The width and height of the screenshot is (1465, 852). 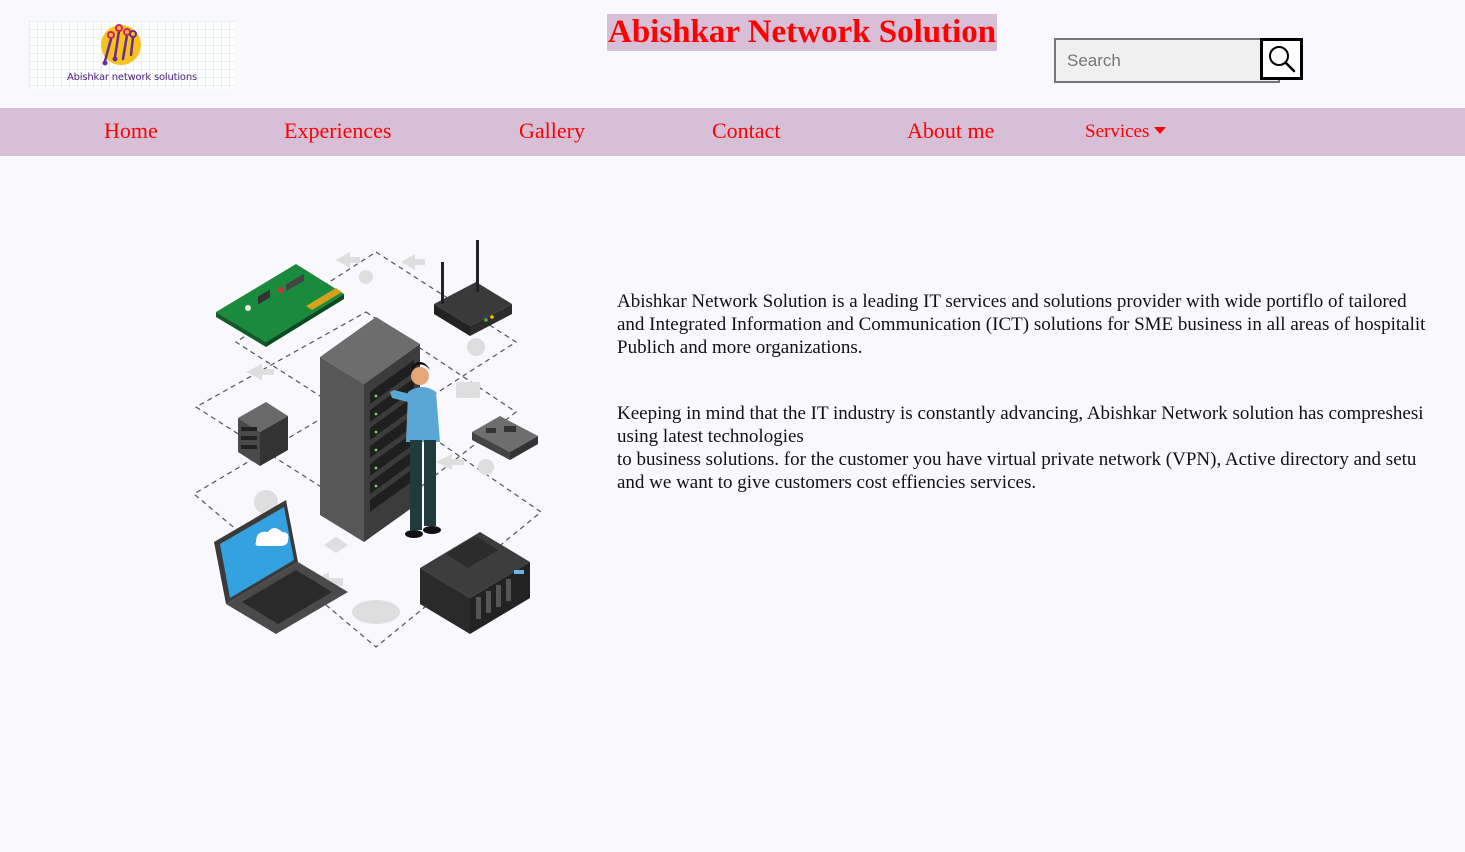 What do you see at coordinates (132, 77) in the screenshot?
I see `logo-text: Abishkar network solutions` at bounding box center [132, 77].